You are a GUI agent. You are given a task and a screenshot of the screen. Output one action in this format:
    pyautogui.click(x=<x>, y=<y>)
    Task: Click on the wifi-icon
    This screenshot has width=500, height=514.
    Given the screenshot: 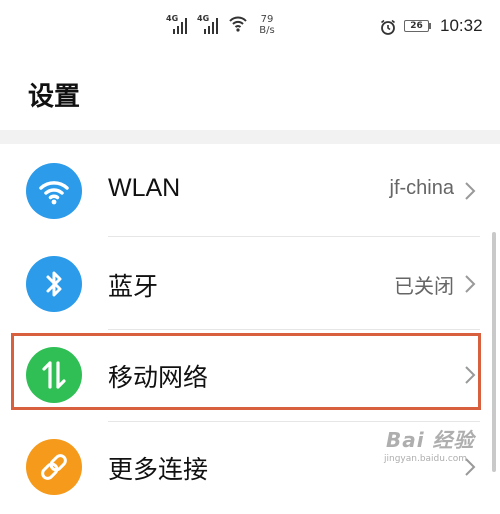 What is the action you would take?
    pyautogui.click(x=54, y=191)
    